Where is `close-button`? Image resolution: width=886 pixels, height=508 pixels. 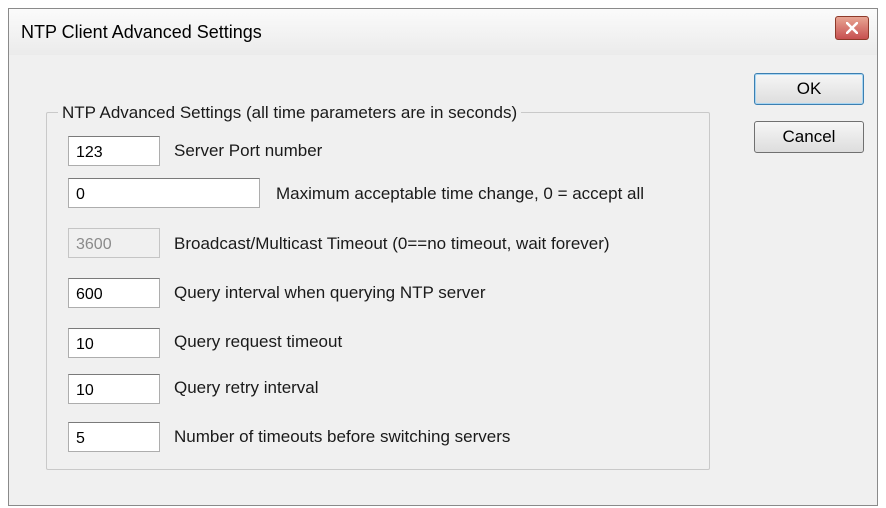 close-button is located at coordinates (852, 28).